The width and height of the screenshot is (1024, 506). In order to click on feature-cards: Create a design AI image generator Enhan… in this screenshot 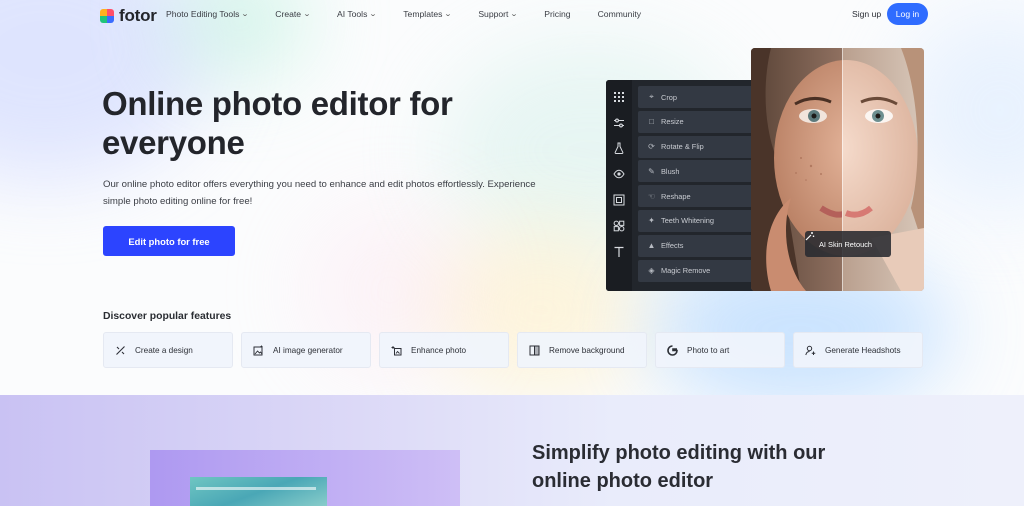, I will do `click(513, 350)`.